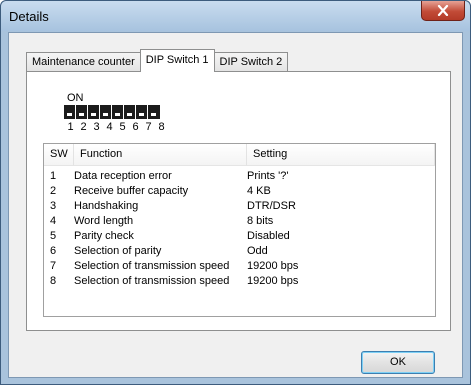 Image resolution: width=471 pixels, height=385 pixels. Describe the element at coordinates (29, 16) in the screenshot. I see `window-title: Details` at that location.